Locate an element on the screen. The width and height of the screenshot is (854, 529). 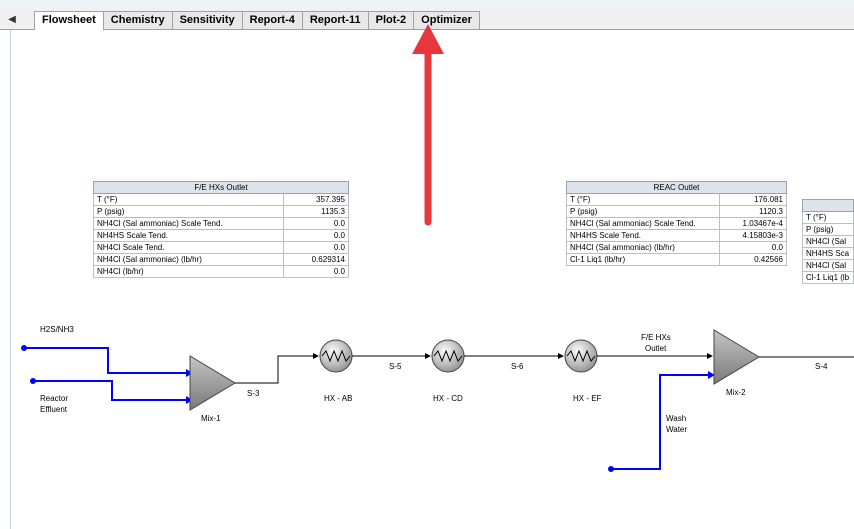
label-outlet: Outlet is located at coordinates (656, 348).